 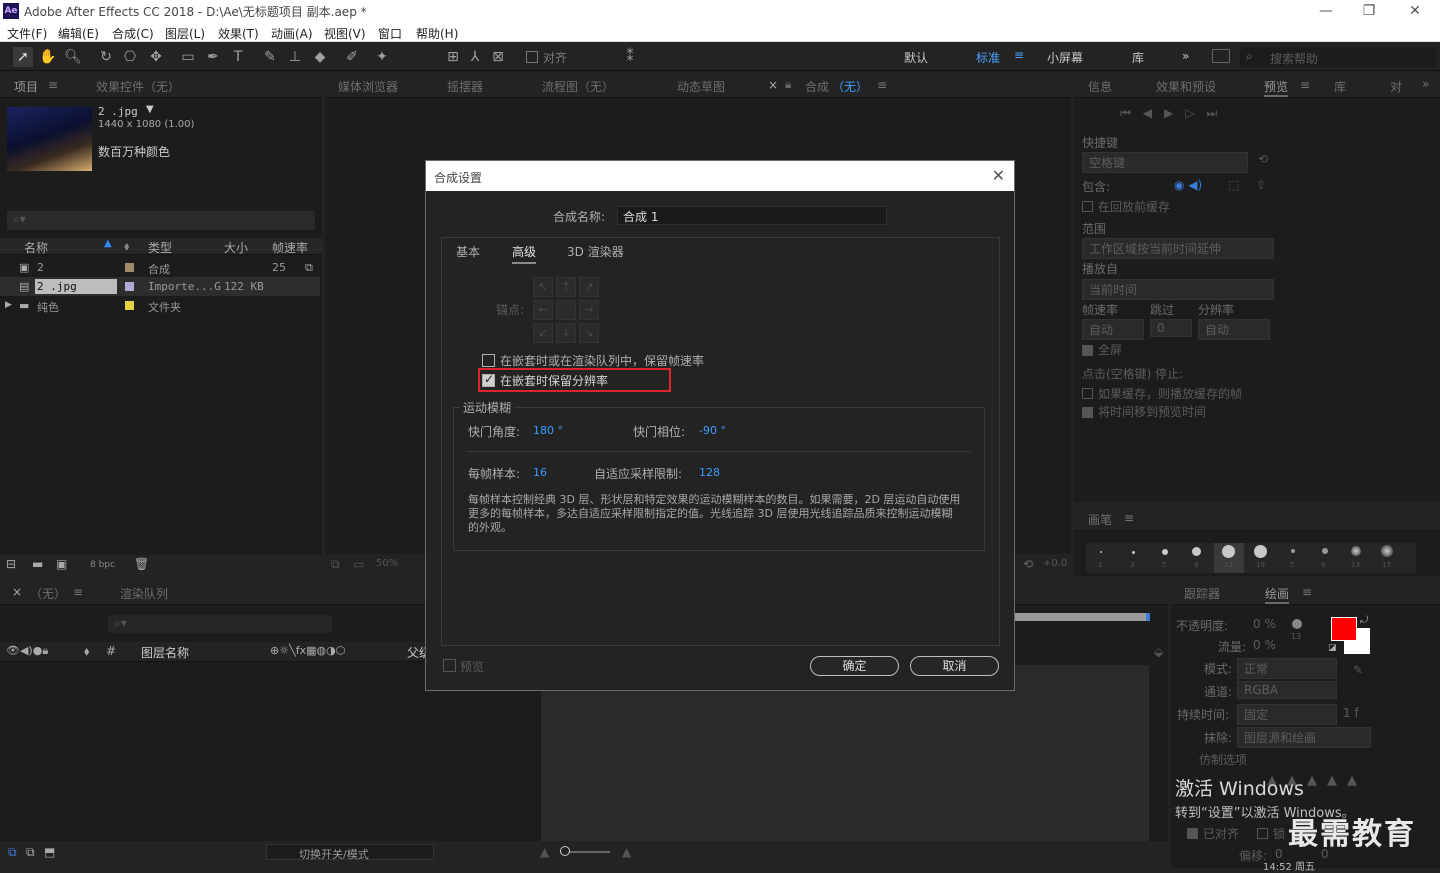 I want to click on column-type: 类型, so click(x=160, y=247).